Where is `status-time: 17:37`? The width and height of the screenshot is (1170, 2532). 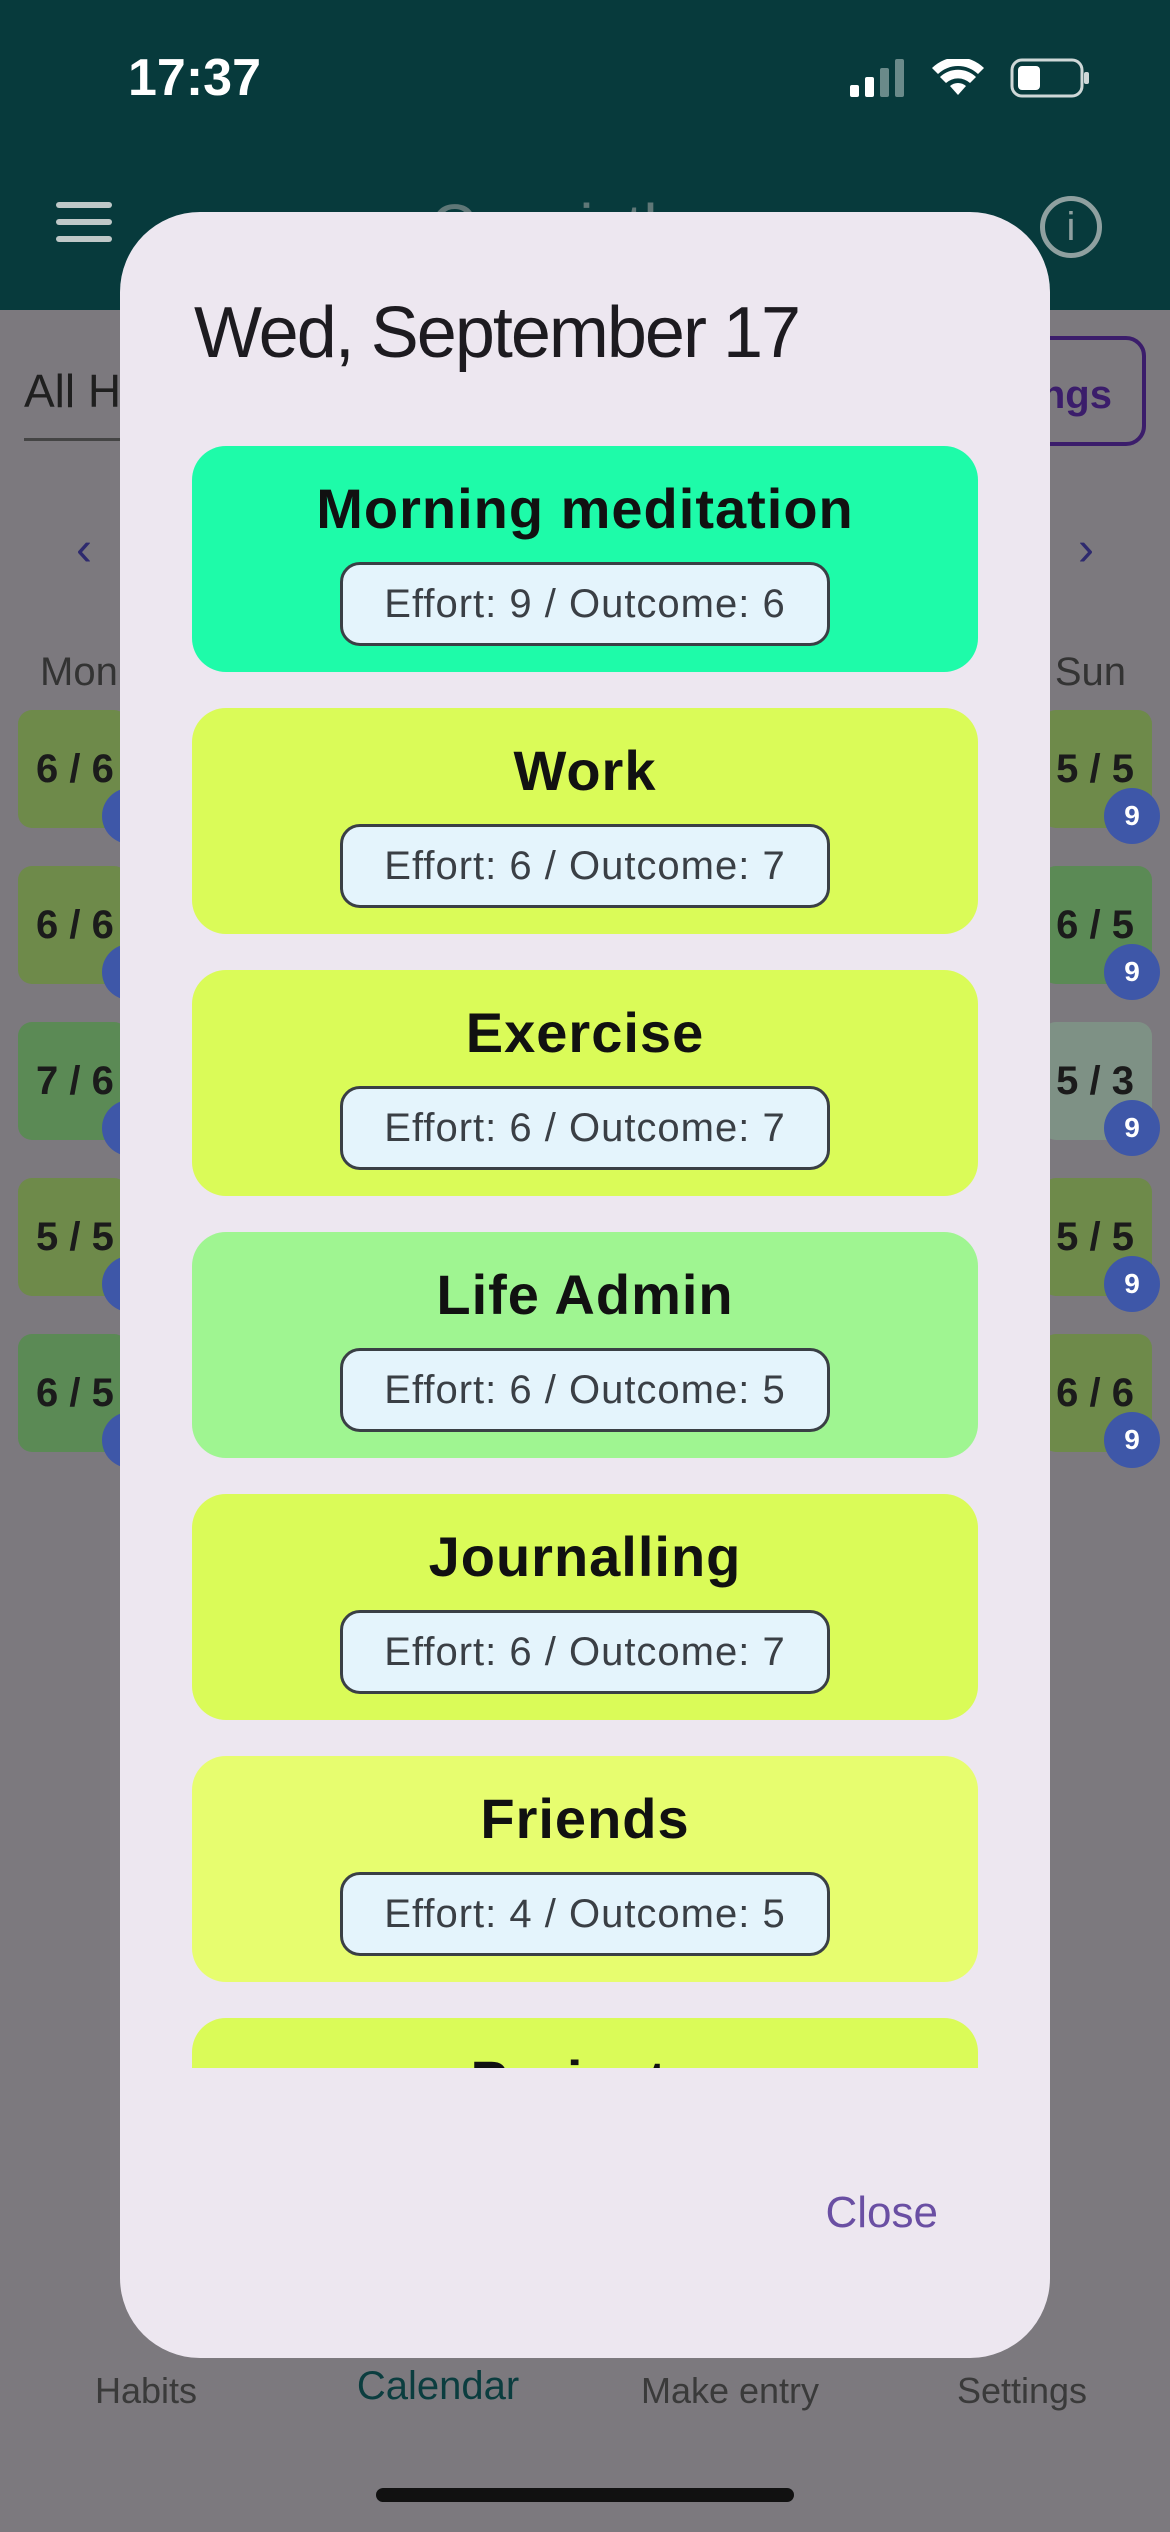
status-time: 17:37 is located at coordinates (194, 78).